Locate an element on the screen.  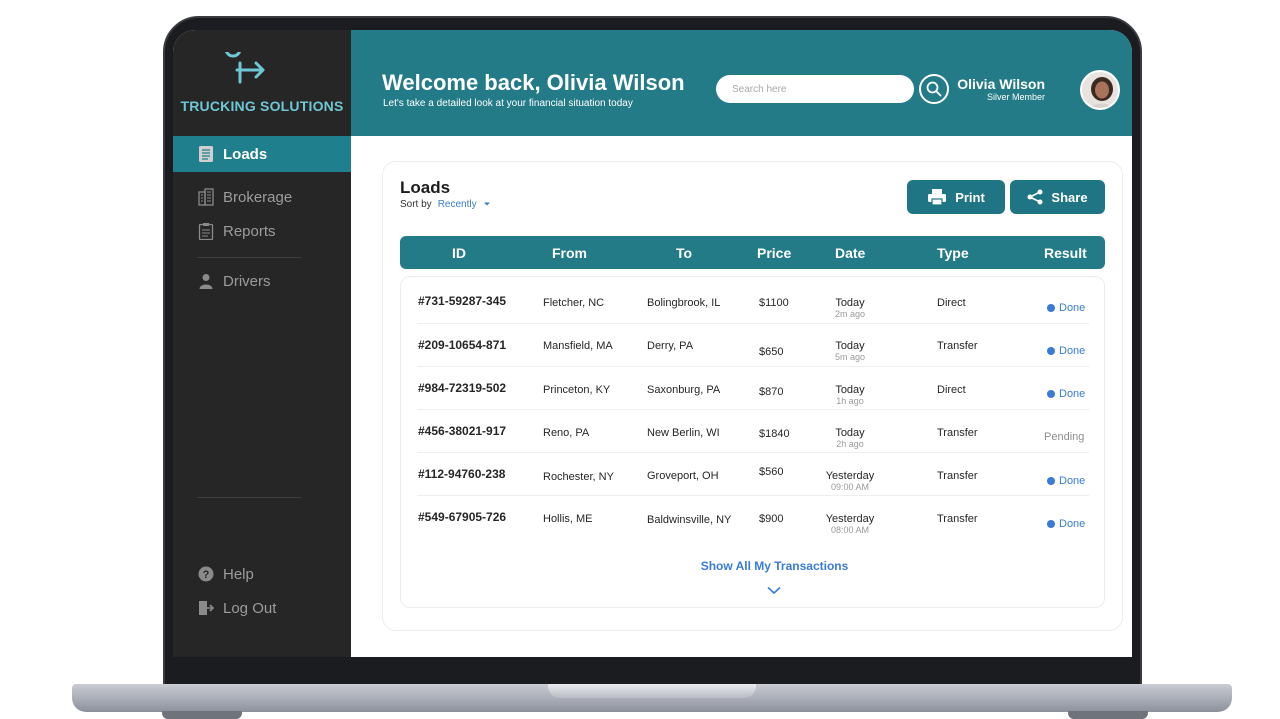
user-role: Silver Member is located at coordinates (1015, 97).